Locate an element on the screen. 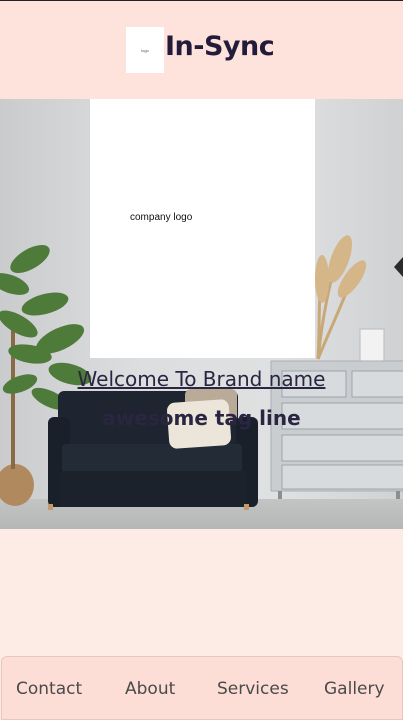 The width and height of the screenshot is (403, 720). welcome-link: Welcome To Brand name is located at coordinates (201, 379).